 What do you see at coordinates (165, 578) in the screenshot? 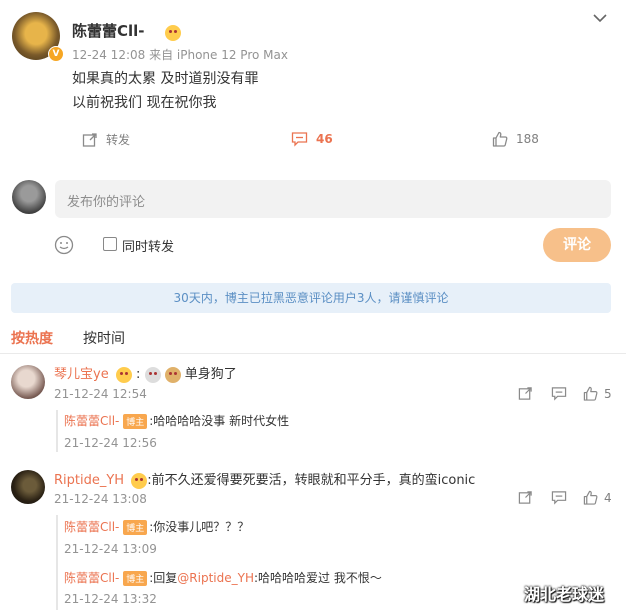
I see `reply-prefix: 回复` at bounding box center [165, 578].